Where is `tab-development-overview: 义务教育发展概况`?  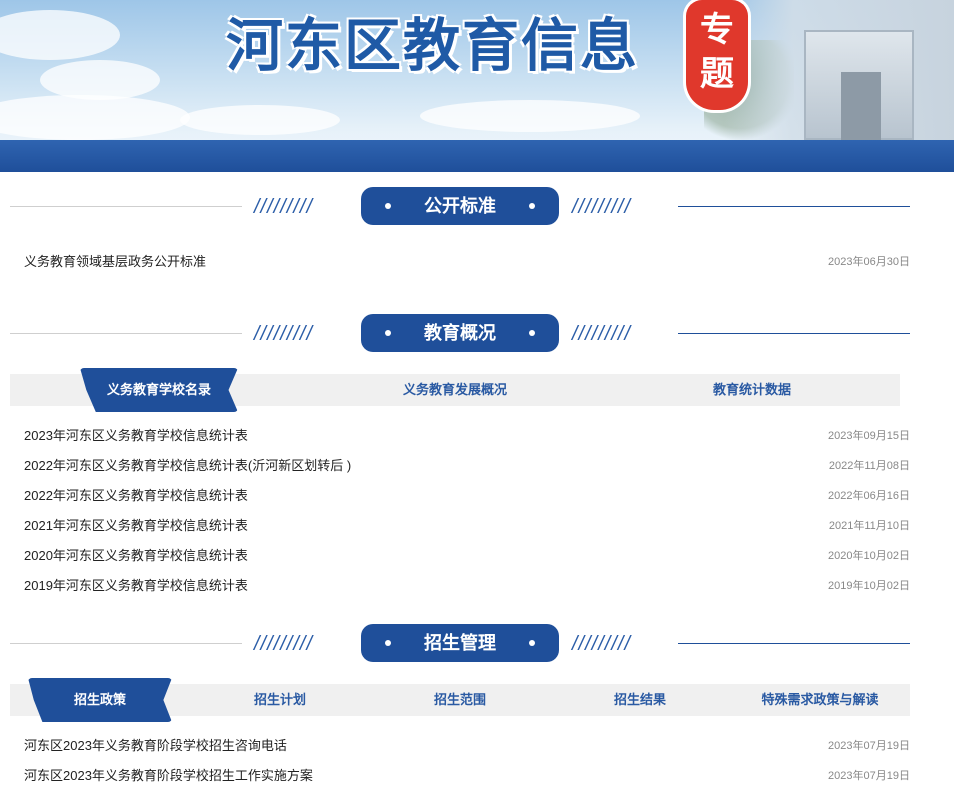 tab-development-overview: 义务教育发展概况 is located at coordinates (455, 390).